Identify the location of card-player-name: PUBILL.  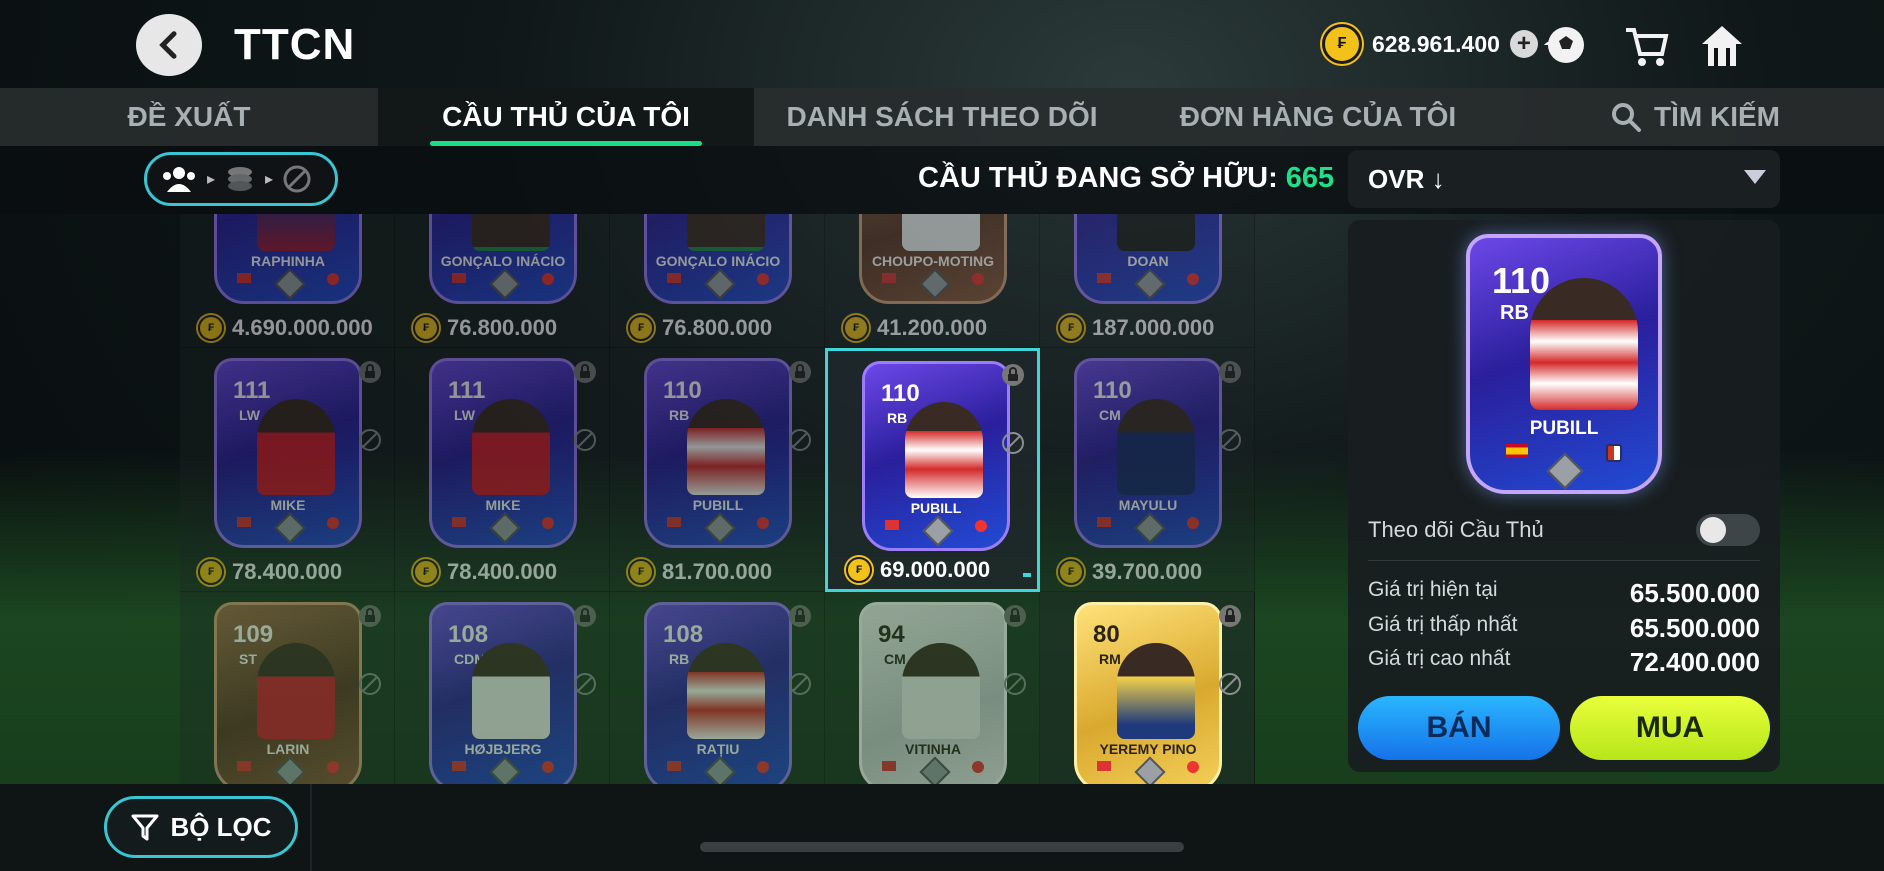
(936, 508).